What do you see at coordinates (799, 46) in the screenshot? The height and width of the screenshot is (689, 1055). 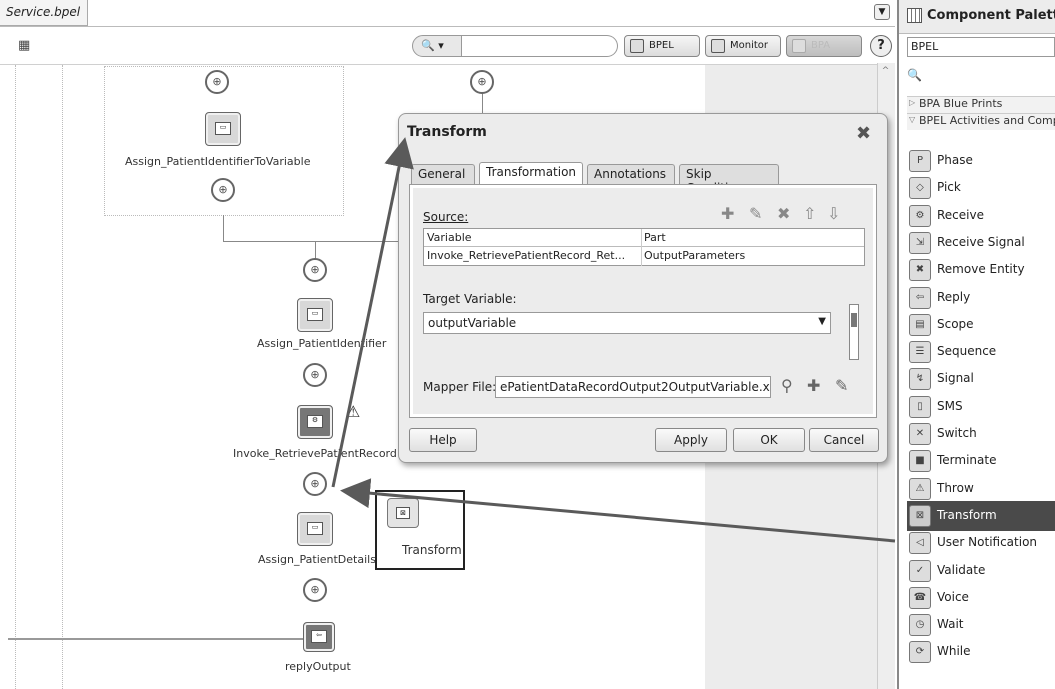 I see `bpa-icon` at bounding box center [799, 46].